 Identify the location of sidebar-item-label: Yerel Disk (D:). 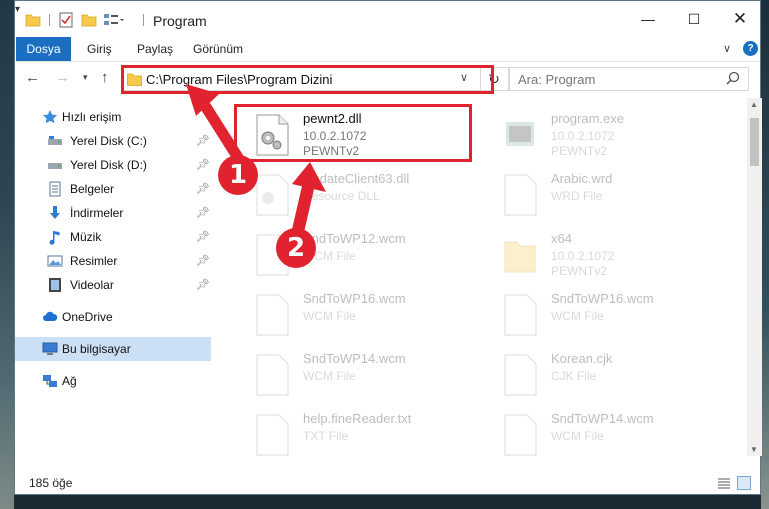
(108, 165).